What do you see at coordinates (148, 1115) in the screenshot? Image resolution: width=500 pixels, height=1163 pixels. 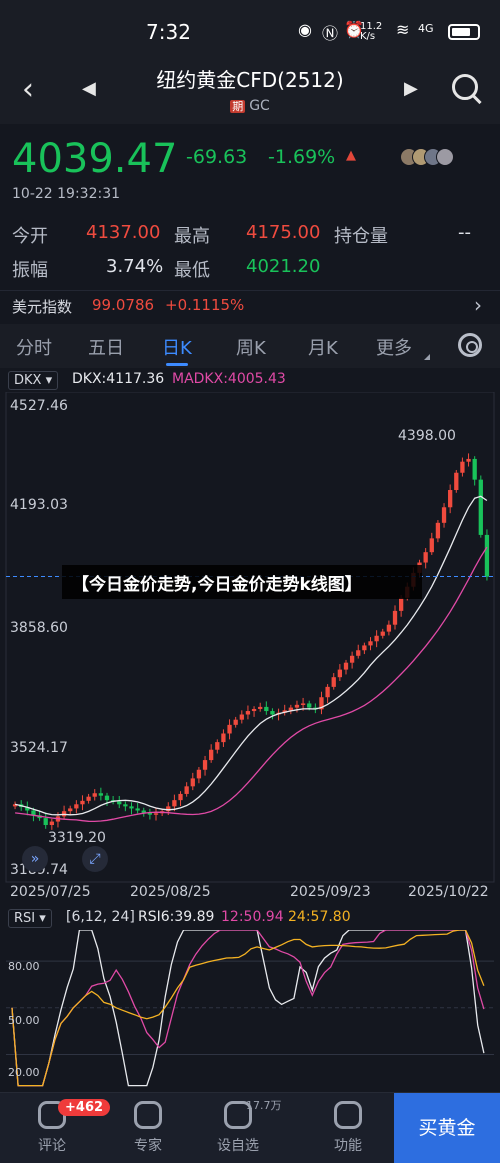 I see `expert-icon` at bounding box center [148, 1115].